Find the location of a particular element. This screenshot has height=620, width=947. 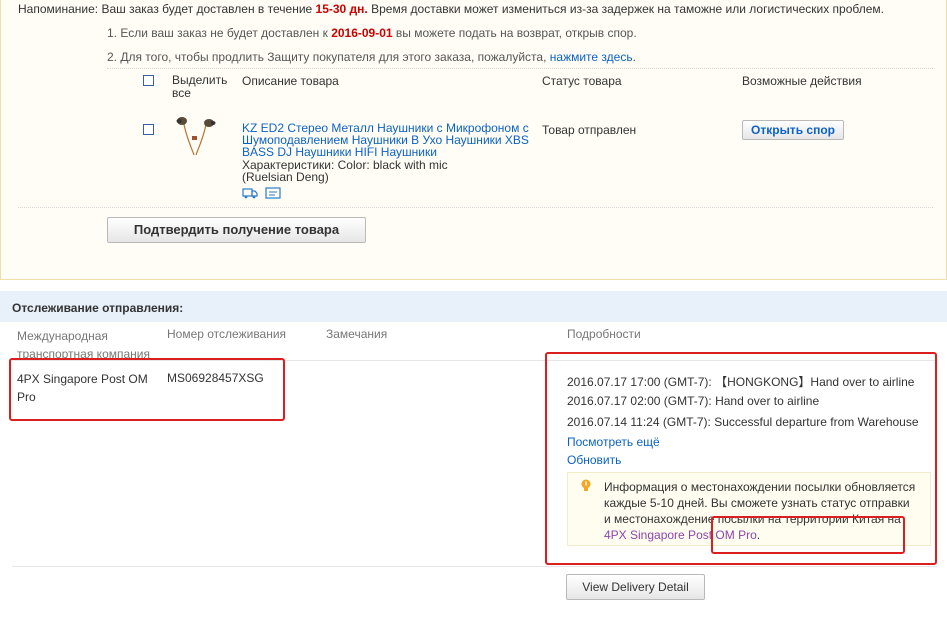

remarks-header: Замечания is located at coordinates (357, 334).